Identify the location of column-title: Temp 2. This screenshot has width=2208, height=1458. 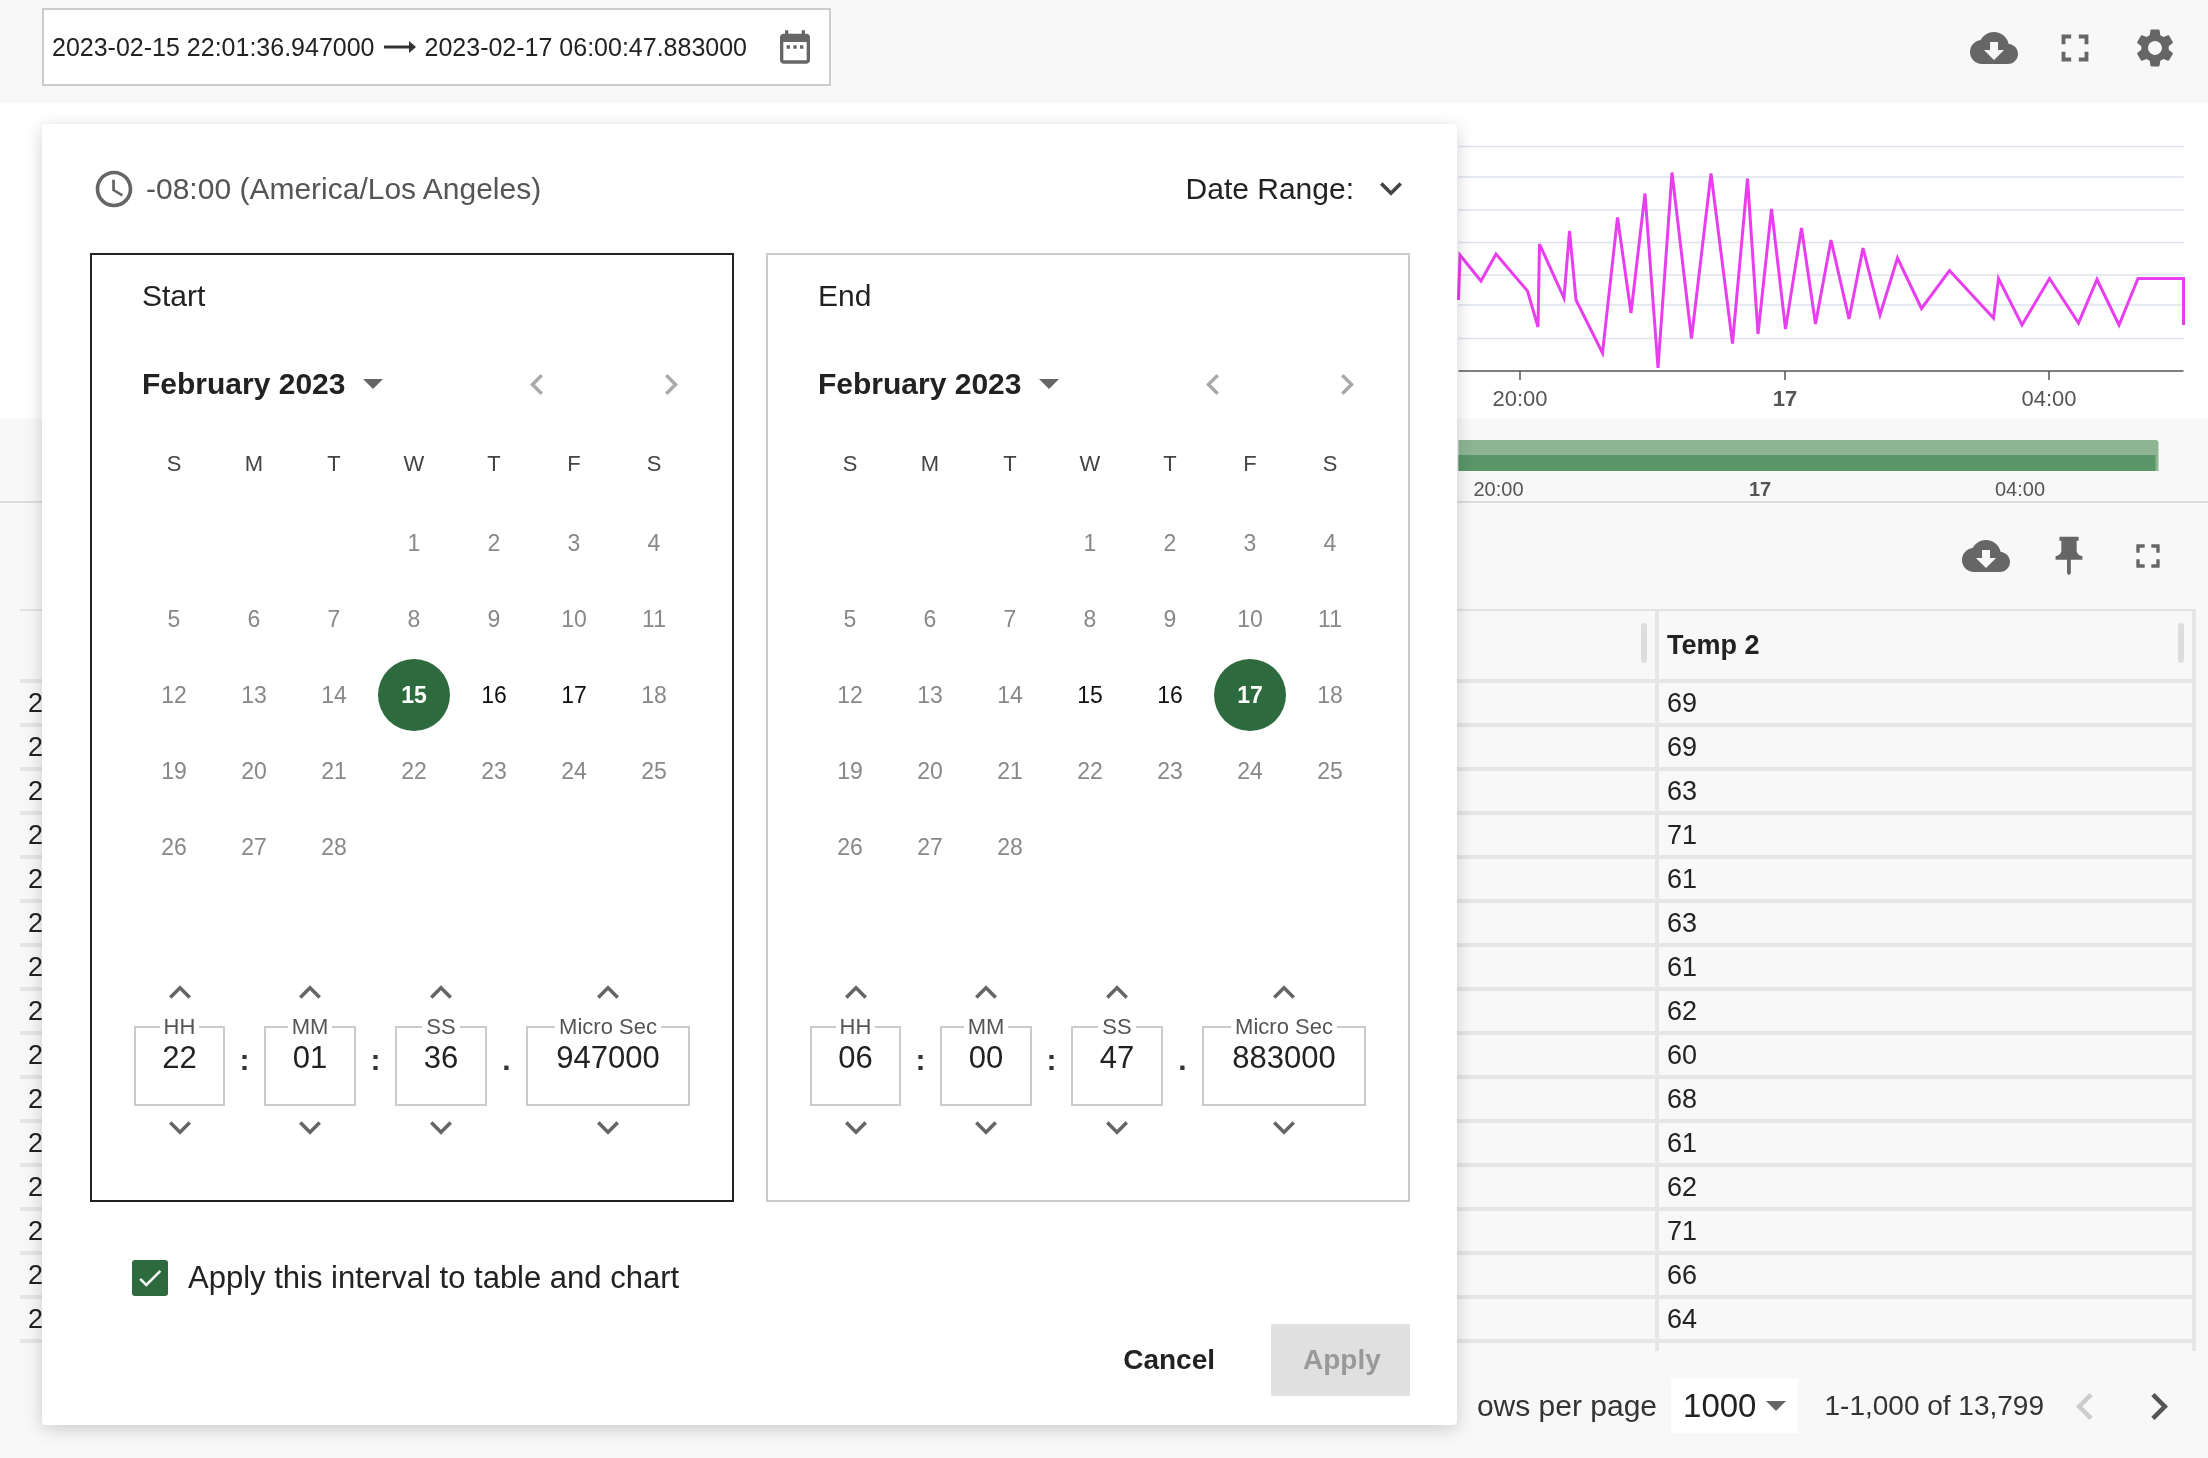
(1713, 645).